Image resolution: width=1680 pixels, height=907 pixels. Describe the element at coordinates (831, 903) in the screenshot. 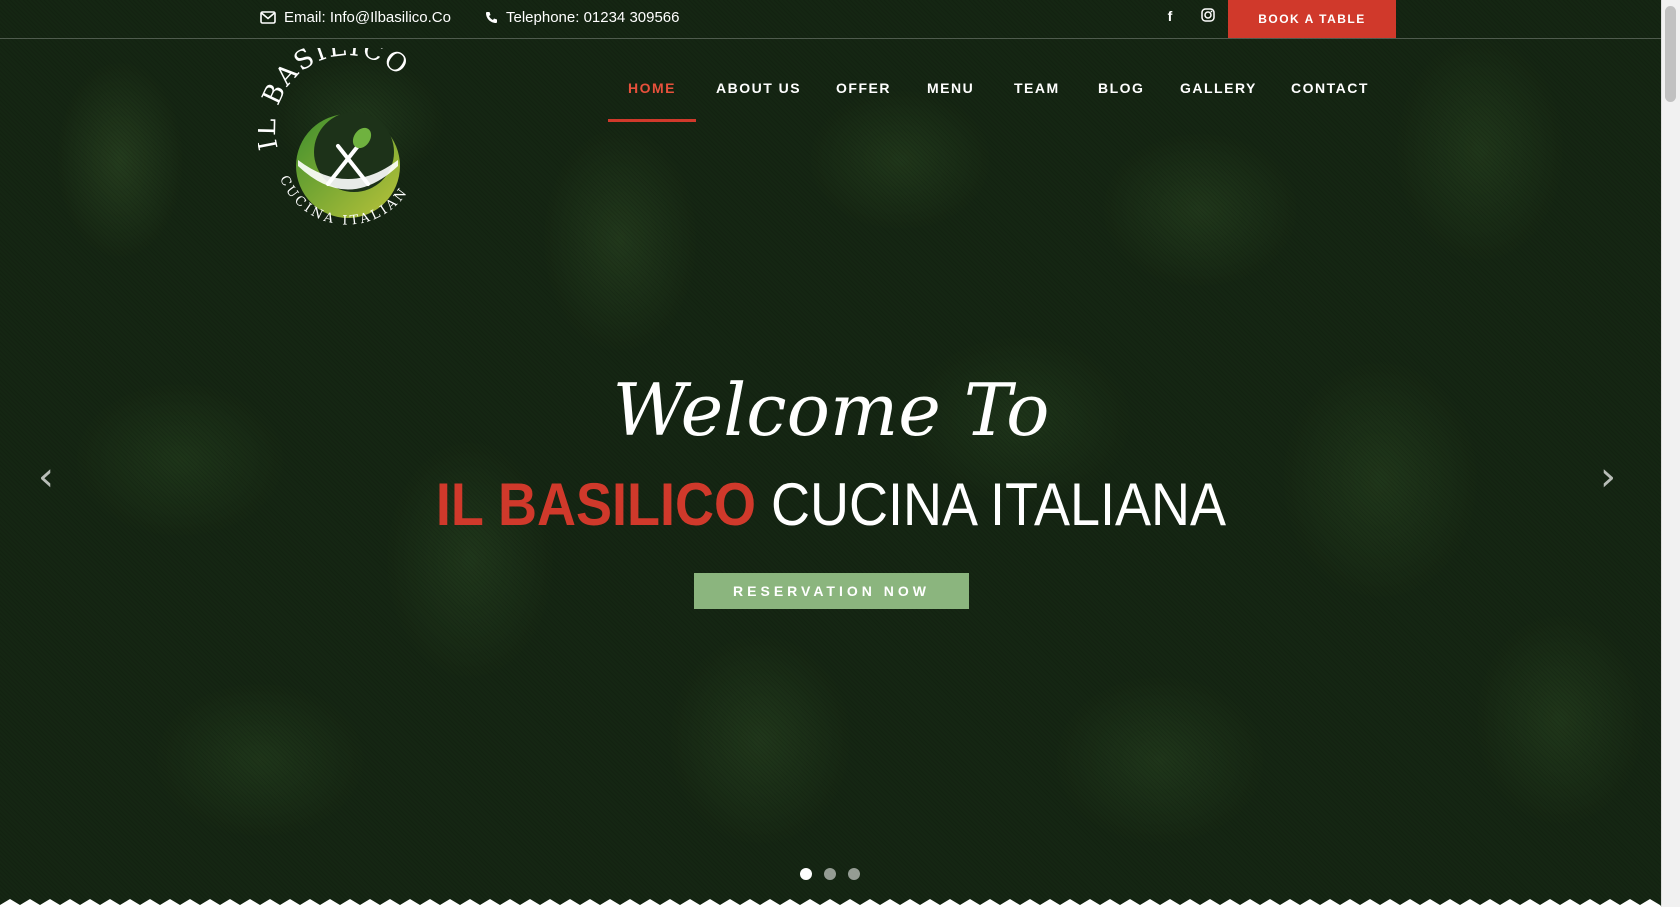

I see `zigzag-divider` at that location.